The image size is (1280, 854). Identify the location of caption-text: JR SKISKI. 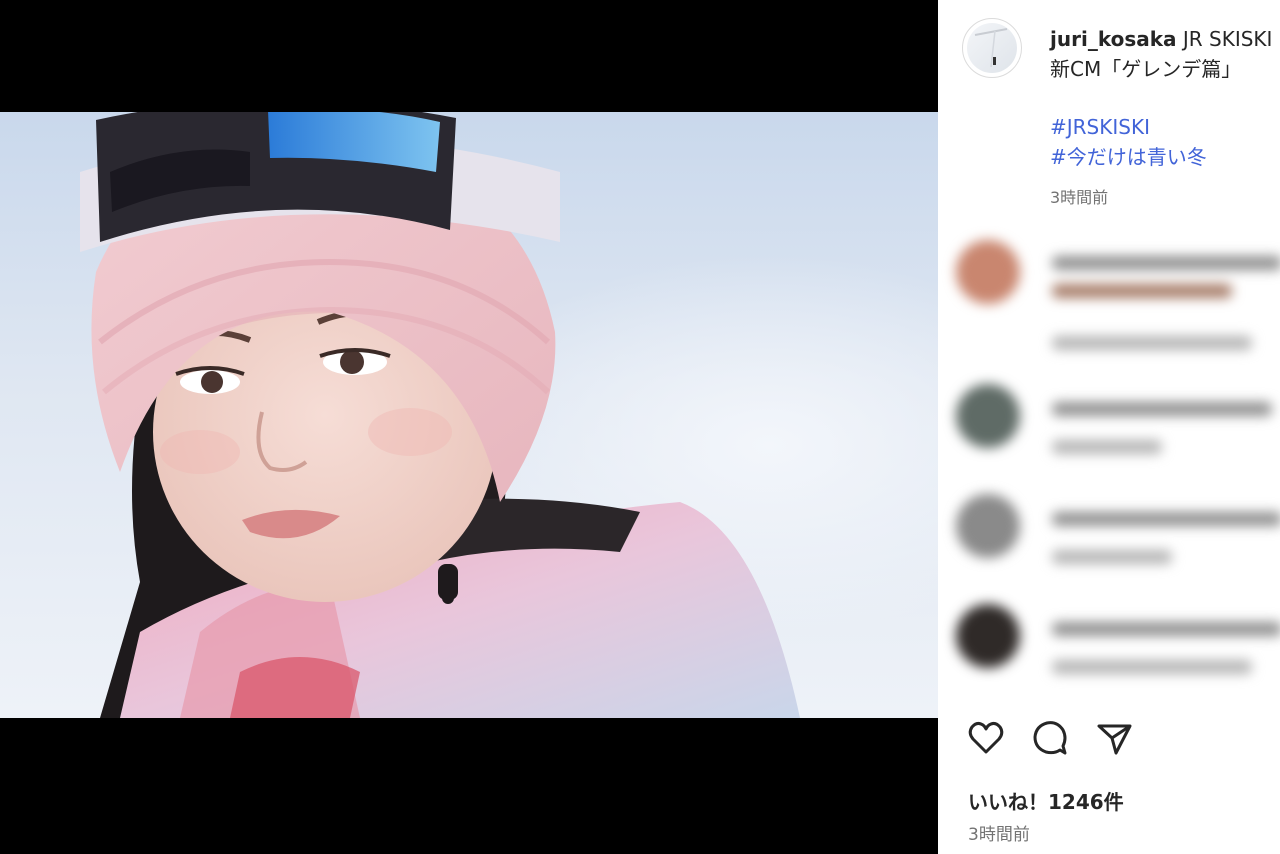
(1227, 39).